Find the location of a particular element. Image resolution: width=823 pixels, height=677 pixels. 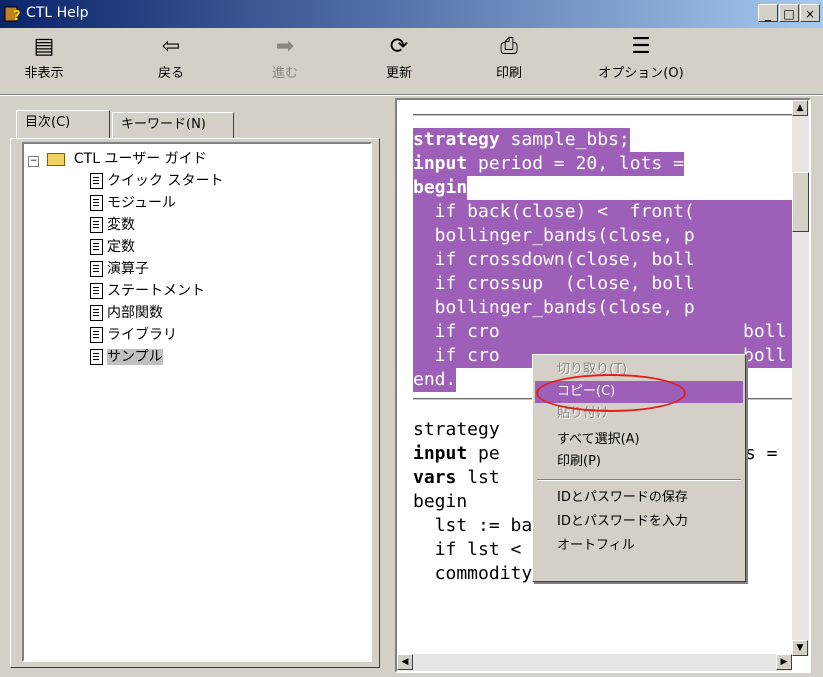

vertical-scrollbar: ▲ ▼ is located at coordinates (800, 378).